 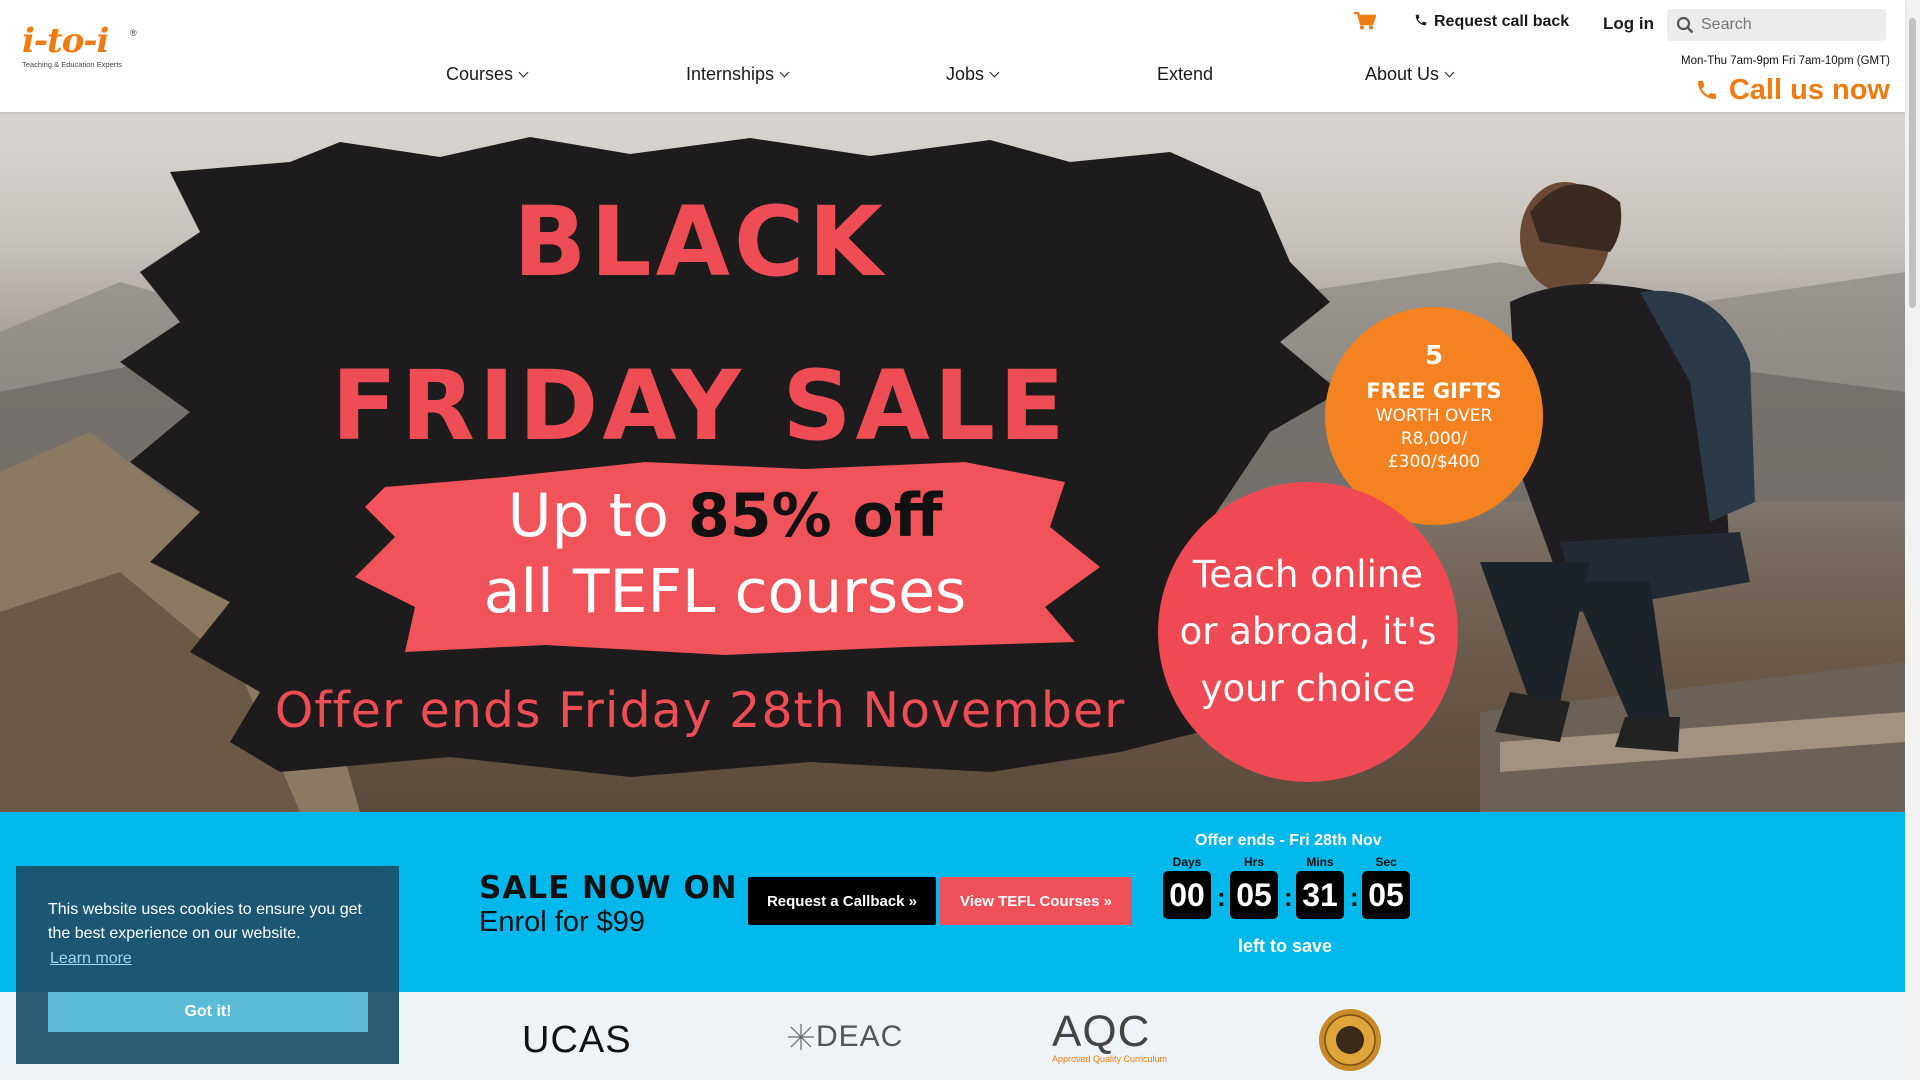 What do you see at coordinates (1386, 895) in the screenshot?
I see `countdown-seconds-value: 05` at bounding box center [1386, 895].